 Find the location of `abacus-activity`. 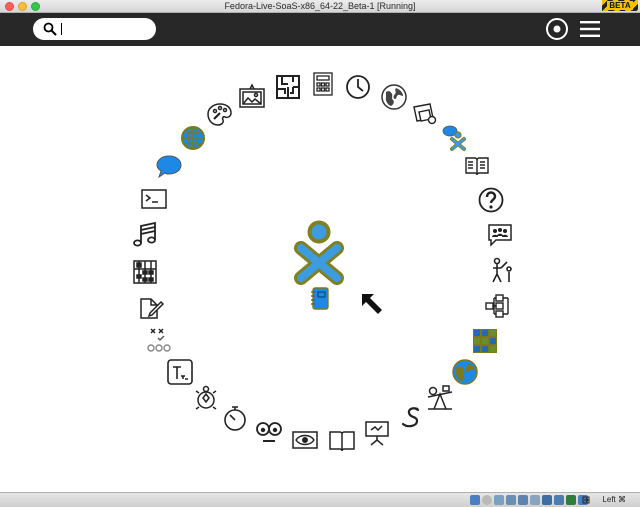

abacus-activity is located at coordinates (145, 272).